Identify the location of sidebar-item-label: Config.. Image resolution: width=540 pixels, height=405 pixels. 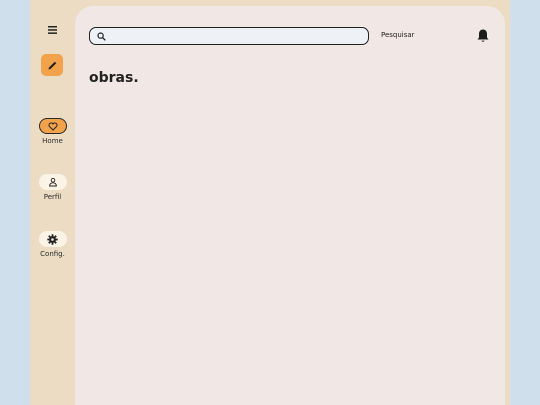
(52, 254).